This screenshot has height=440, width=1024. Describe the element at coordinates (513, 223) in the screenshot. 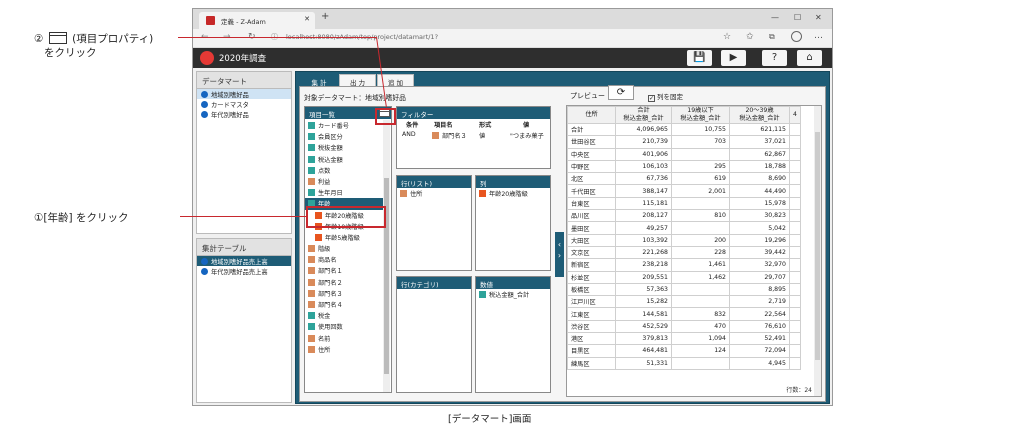

I see `columns-box: 列 年齢20歳階級` at that location.